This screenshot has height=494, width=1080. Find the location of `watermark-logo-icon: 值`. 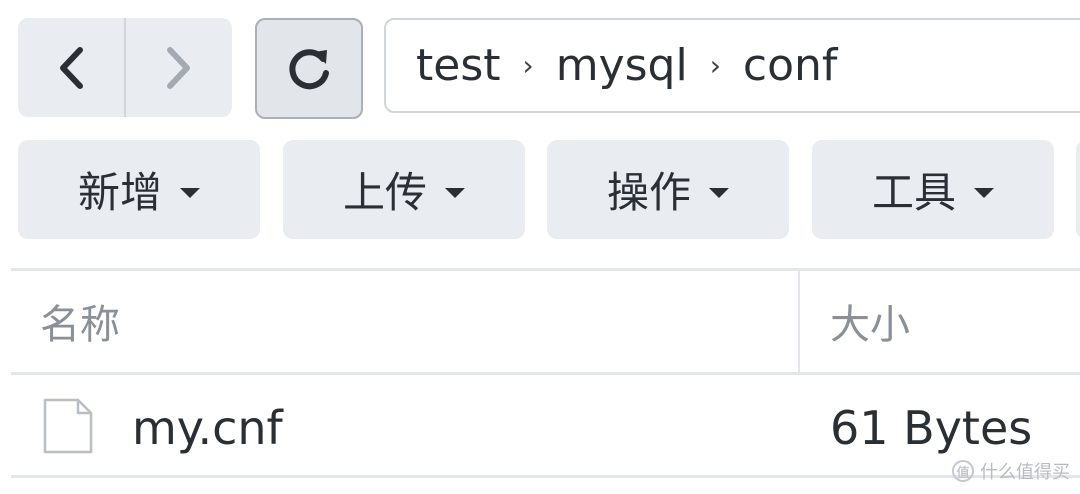

watermark-logo-icon: 值 is located at coordinates (963, 471).